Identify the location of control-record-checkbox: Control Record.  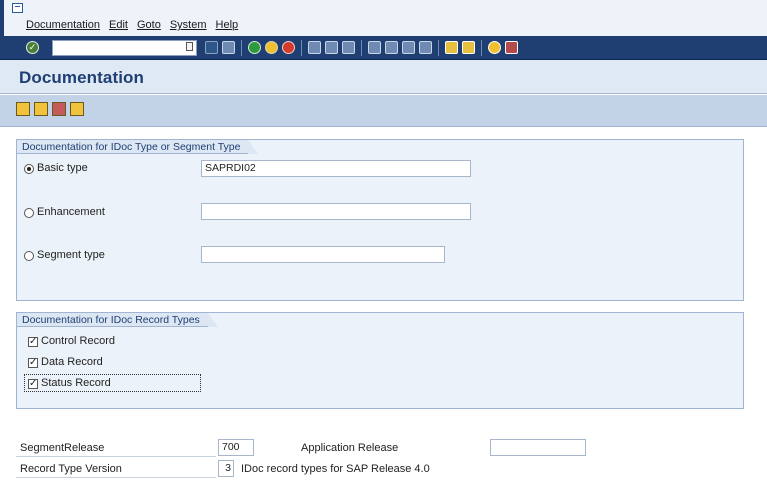
(71, 341).